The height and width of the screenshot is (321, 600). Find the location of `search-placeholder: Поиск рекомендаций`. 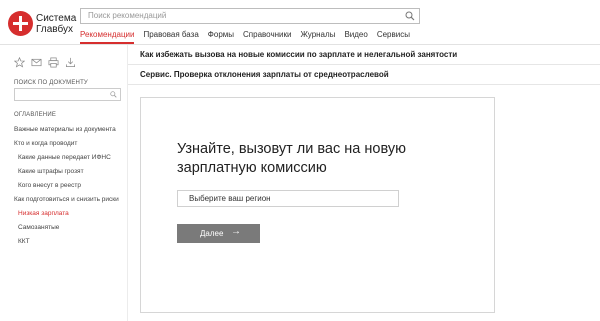

search-placeholder: Поиск рекомендаций is located at coordinates (127, 15).